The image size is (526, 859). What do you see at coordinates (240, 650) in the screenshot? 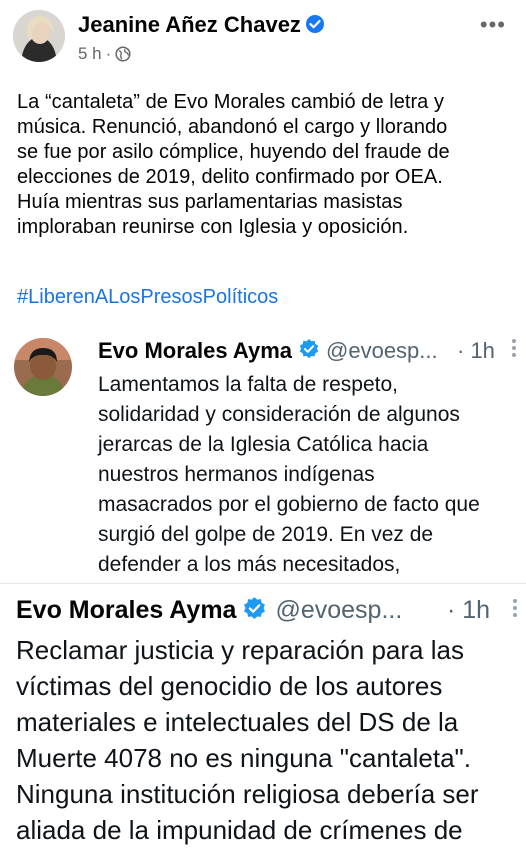
I see `tweet-text-line: Reclamar justicia y reparación para las` at bounding box center [240, 650].